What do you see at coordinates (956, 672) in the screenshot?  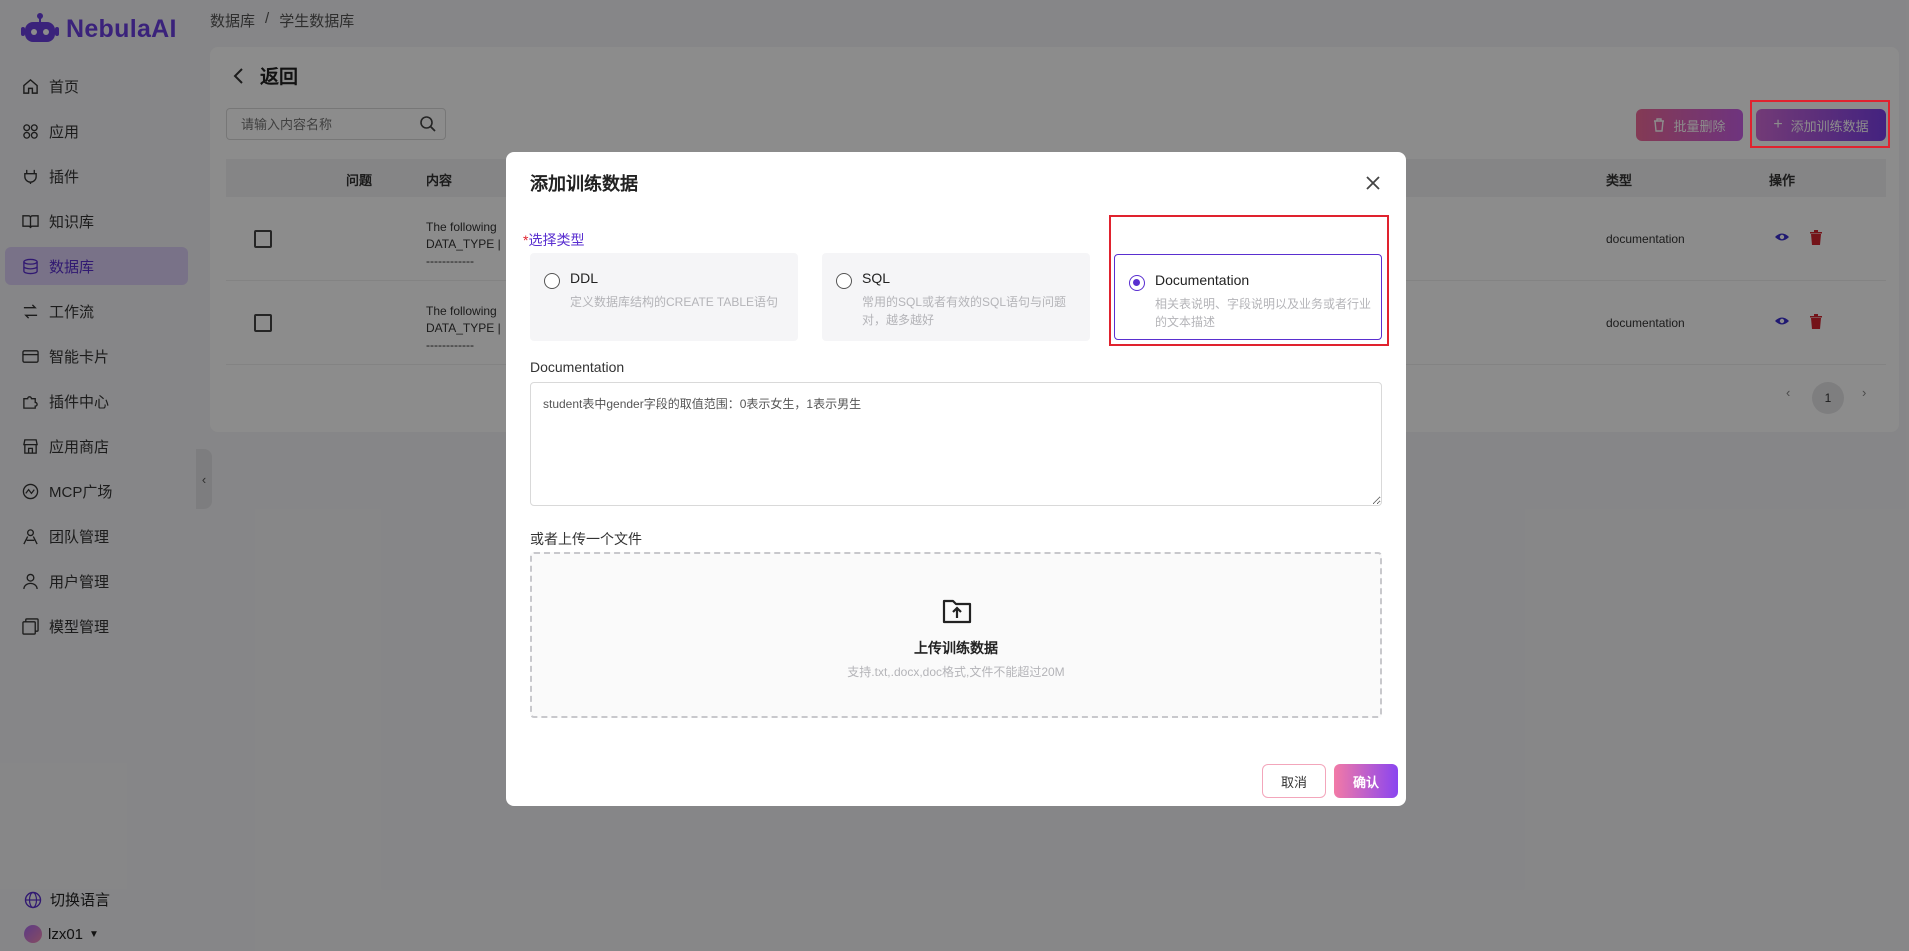 I see `upload-hint: 支持.txt,.docx,doc格式,文件不能超过20M` at bounding box center [956, 672].